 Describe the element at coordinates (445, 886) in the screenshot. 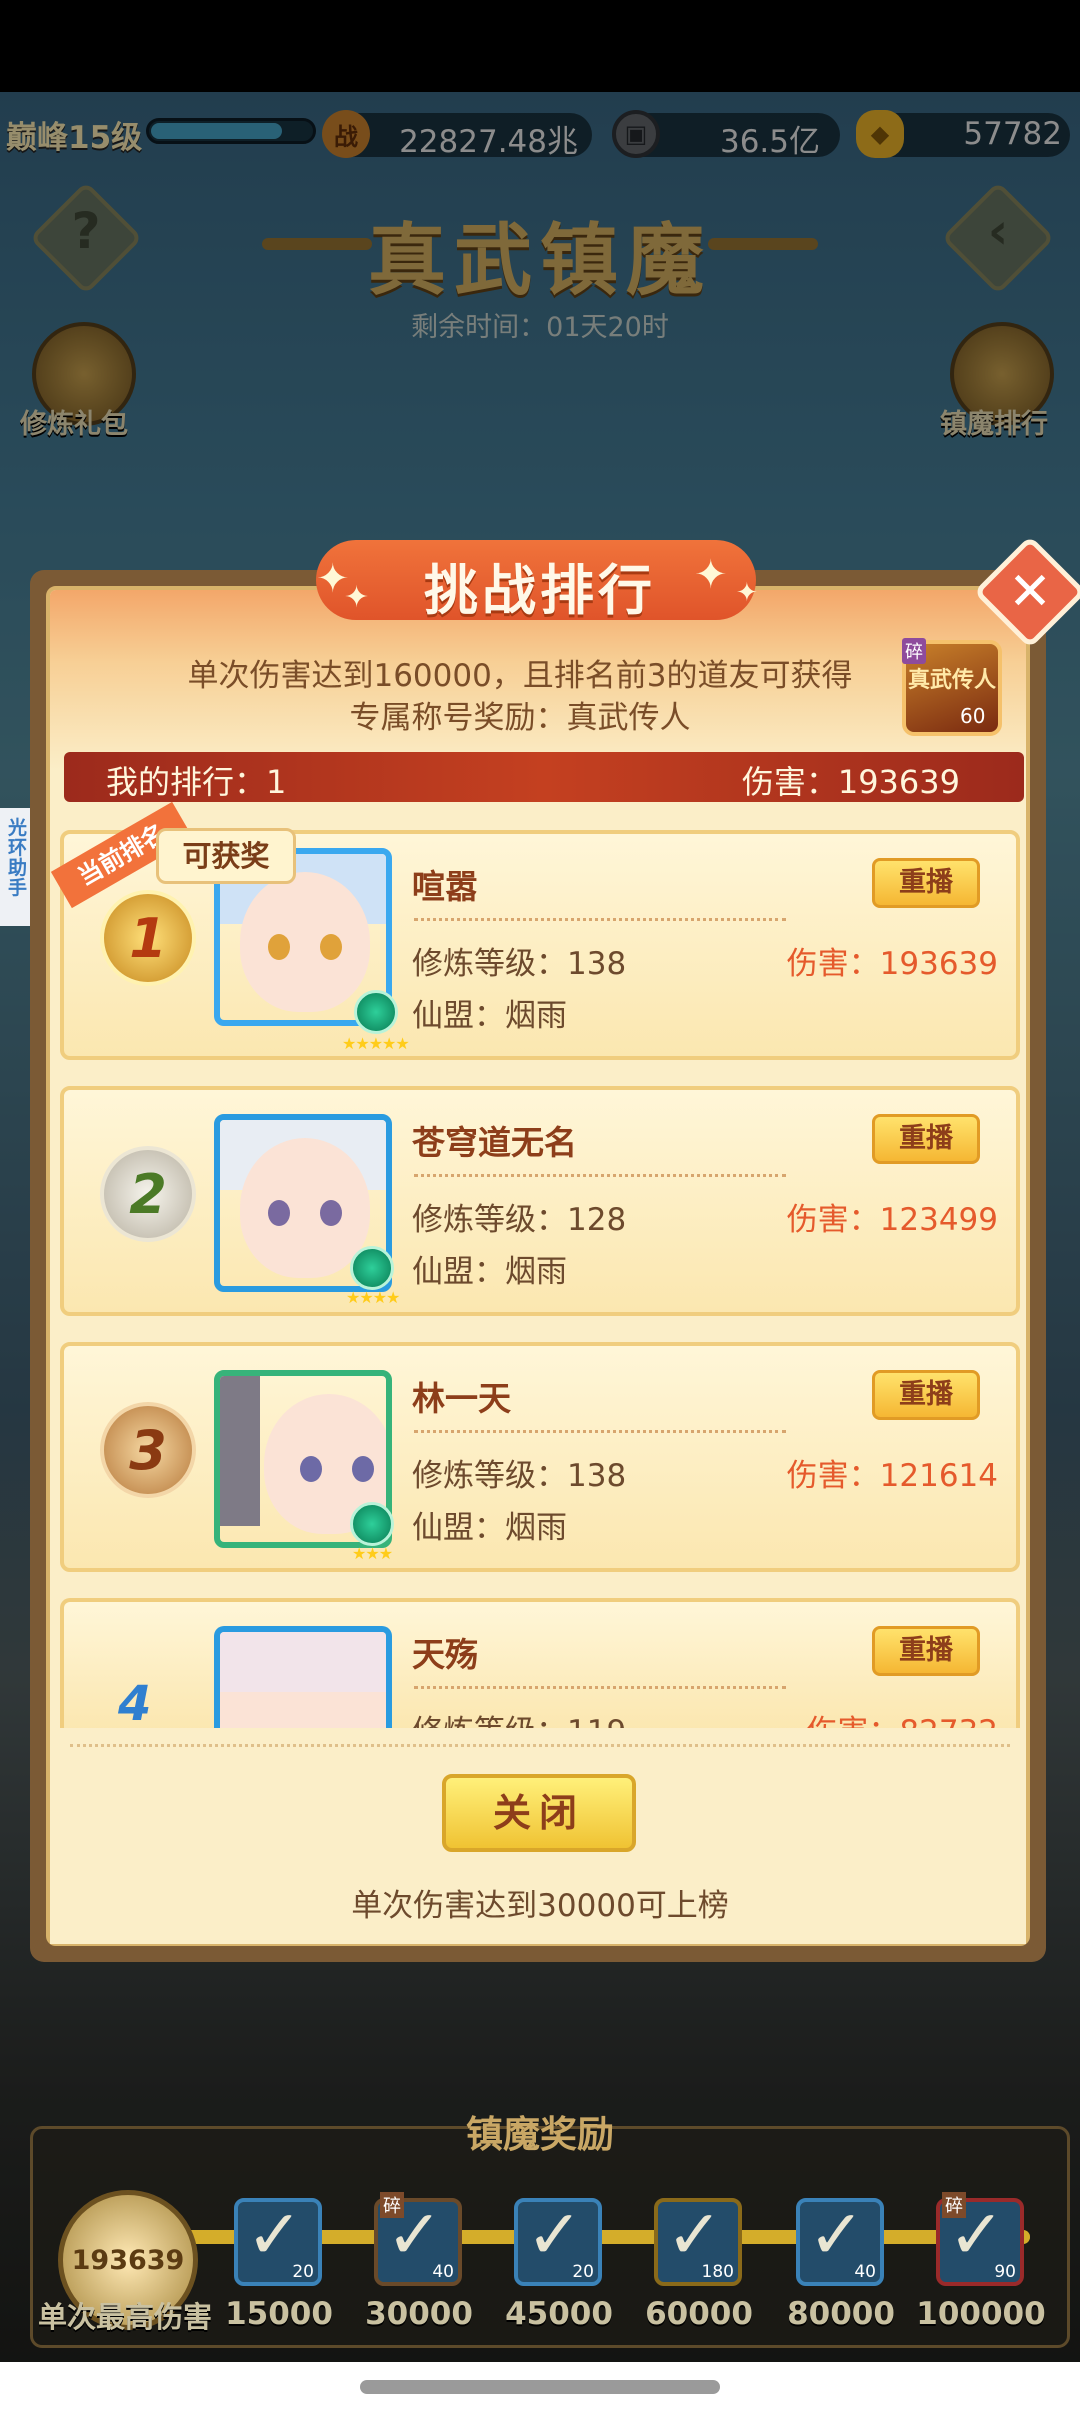

I see `player-name: 喧嚣` at that location.